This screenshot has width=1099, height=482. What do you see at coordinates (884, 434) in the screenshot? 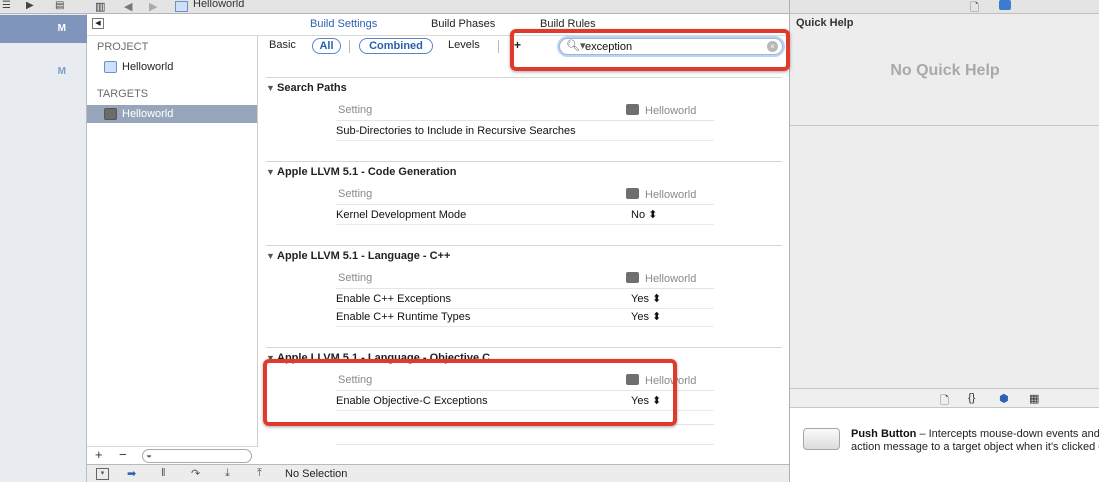
I see `library-item-name: Push Button` at bounding box center [884, 434].